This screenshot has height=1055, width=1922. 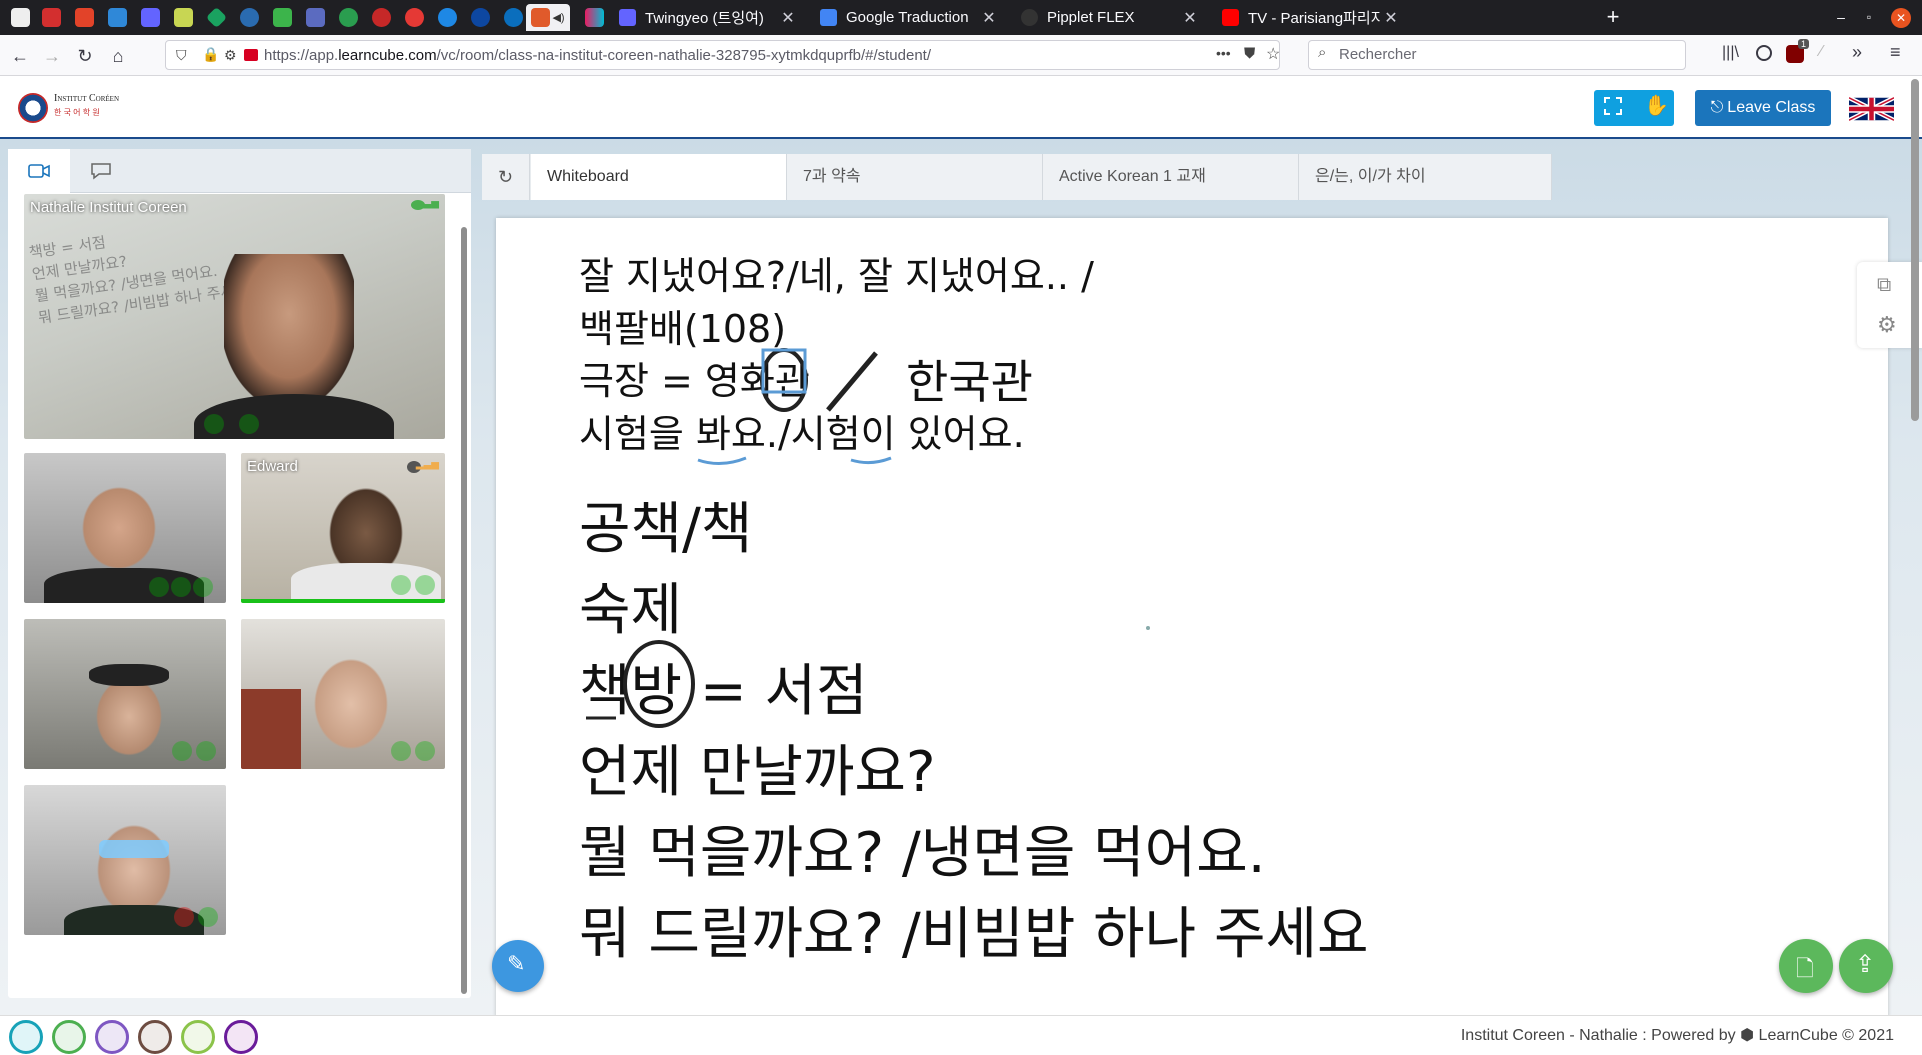 What do you see at coordinates (705, 17) in the screenshot?
I see `browser-tab: Twingyeo (트잉여) ✕` at bounding box center [705, 17].